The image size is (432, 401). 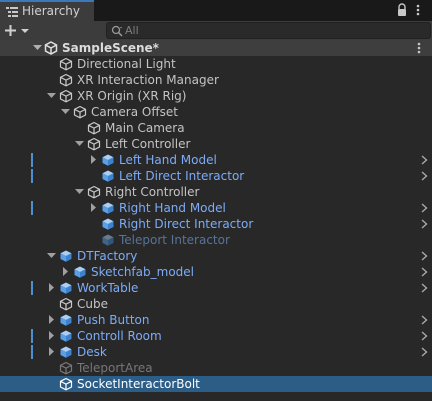 What do you see at coordinates (110, 48) in the screenshot?
I see `scene-name: SampleScene*` at bounding box center [110, 48].